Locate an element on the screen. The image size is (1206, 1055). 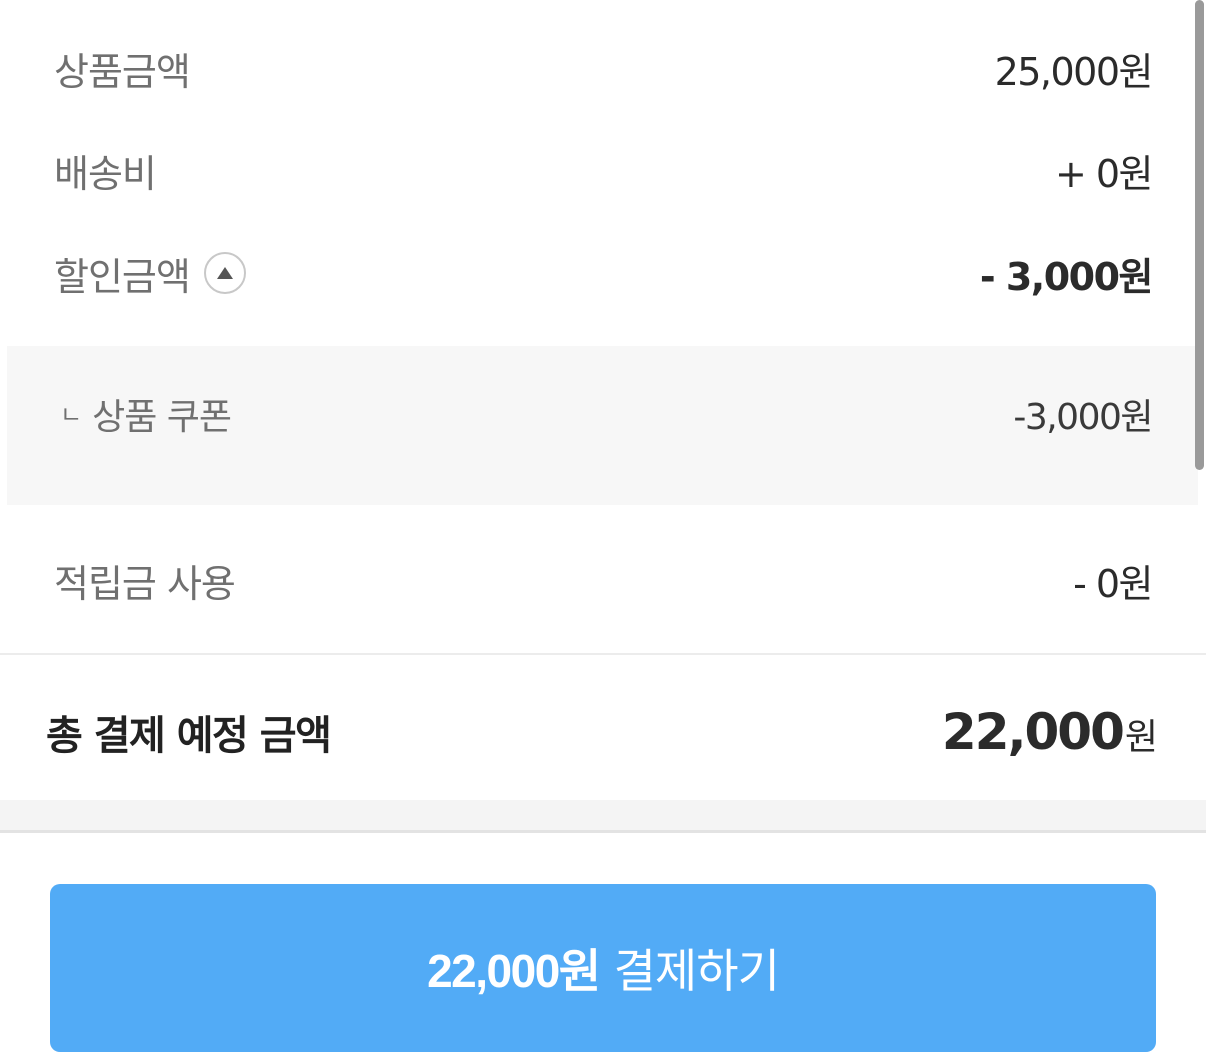
pay-button-label: 결제하기 is located at coordinates (696, 971).